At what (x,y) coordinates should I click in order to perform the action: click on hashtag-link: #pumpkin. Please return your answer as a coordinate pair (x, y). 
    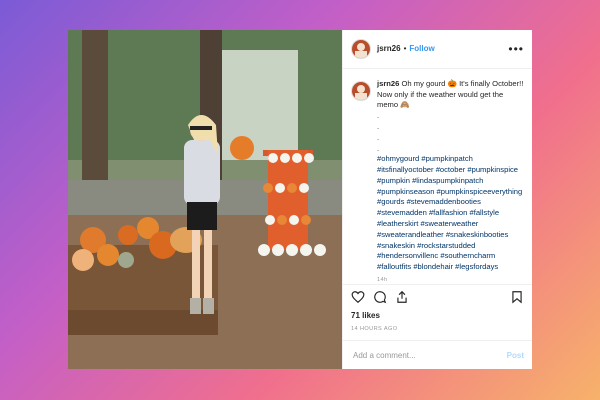
    Looking at the image, I should click on (393, 180).